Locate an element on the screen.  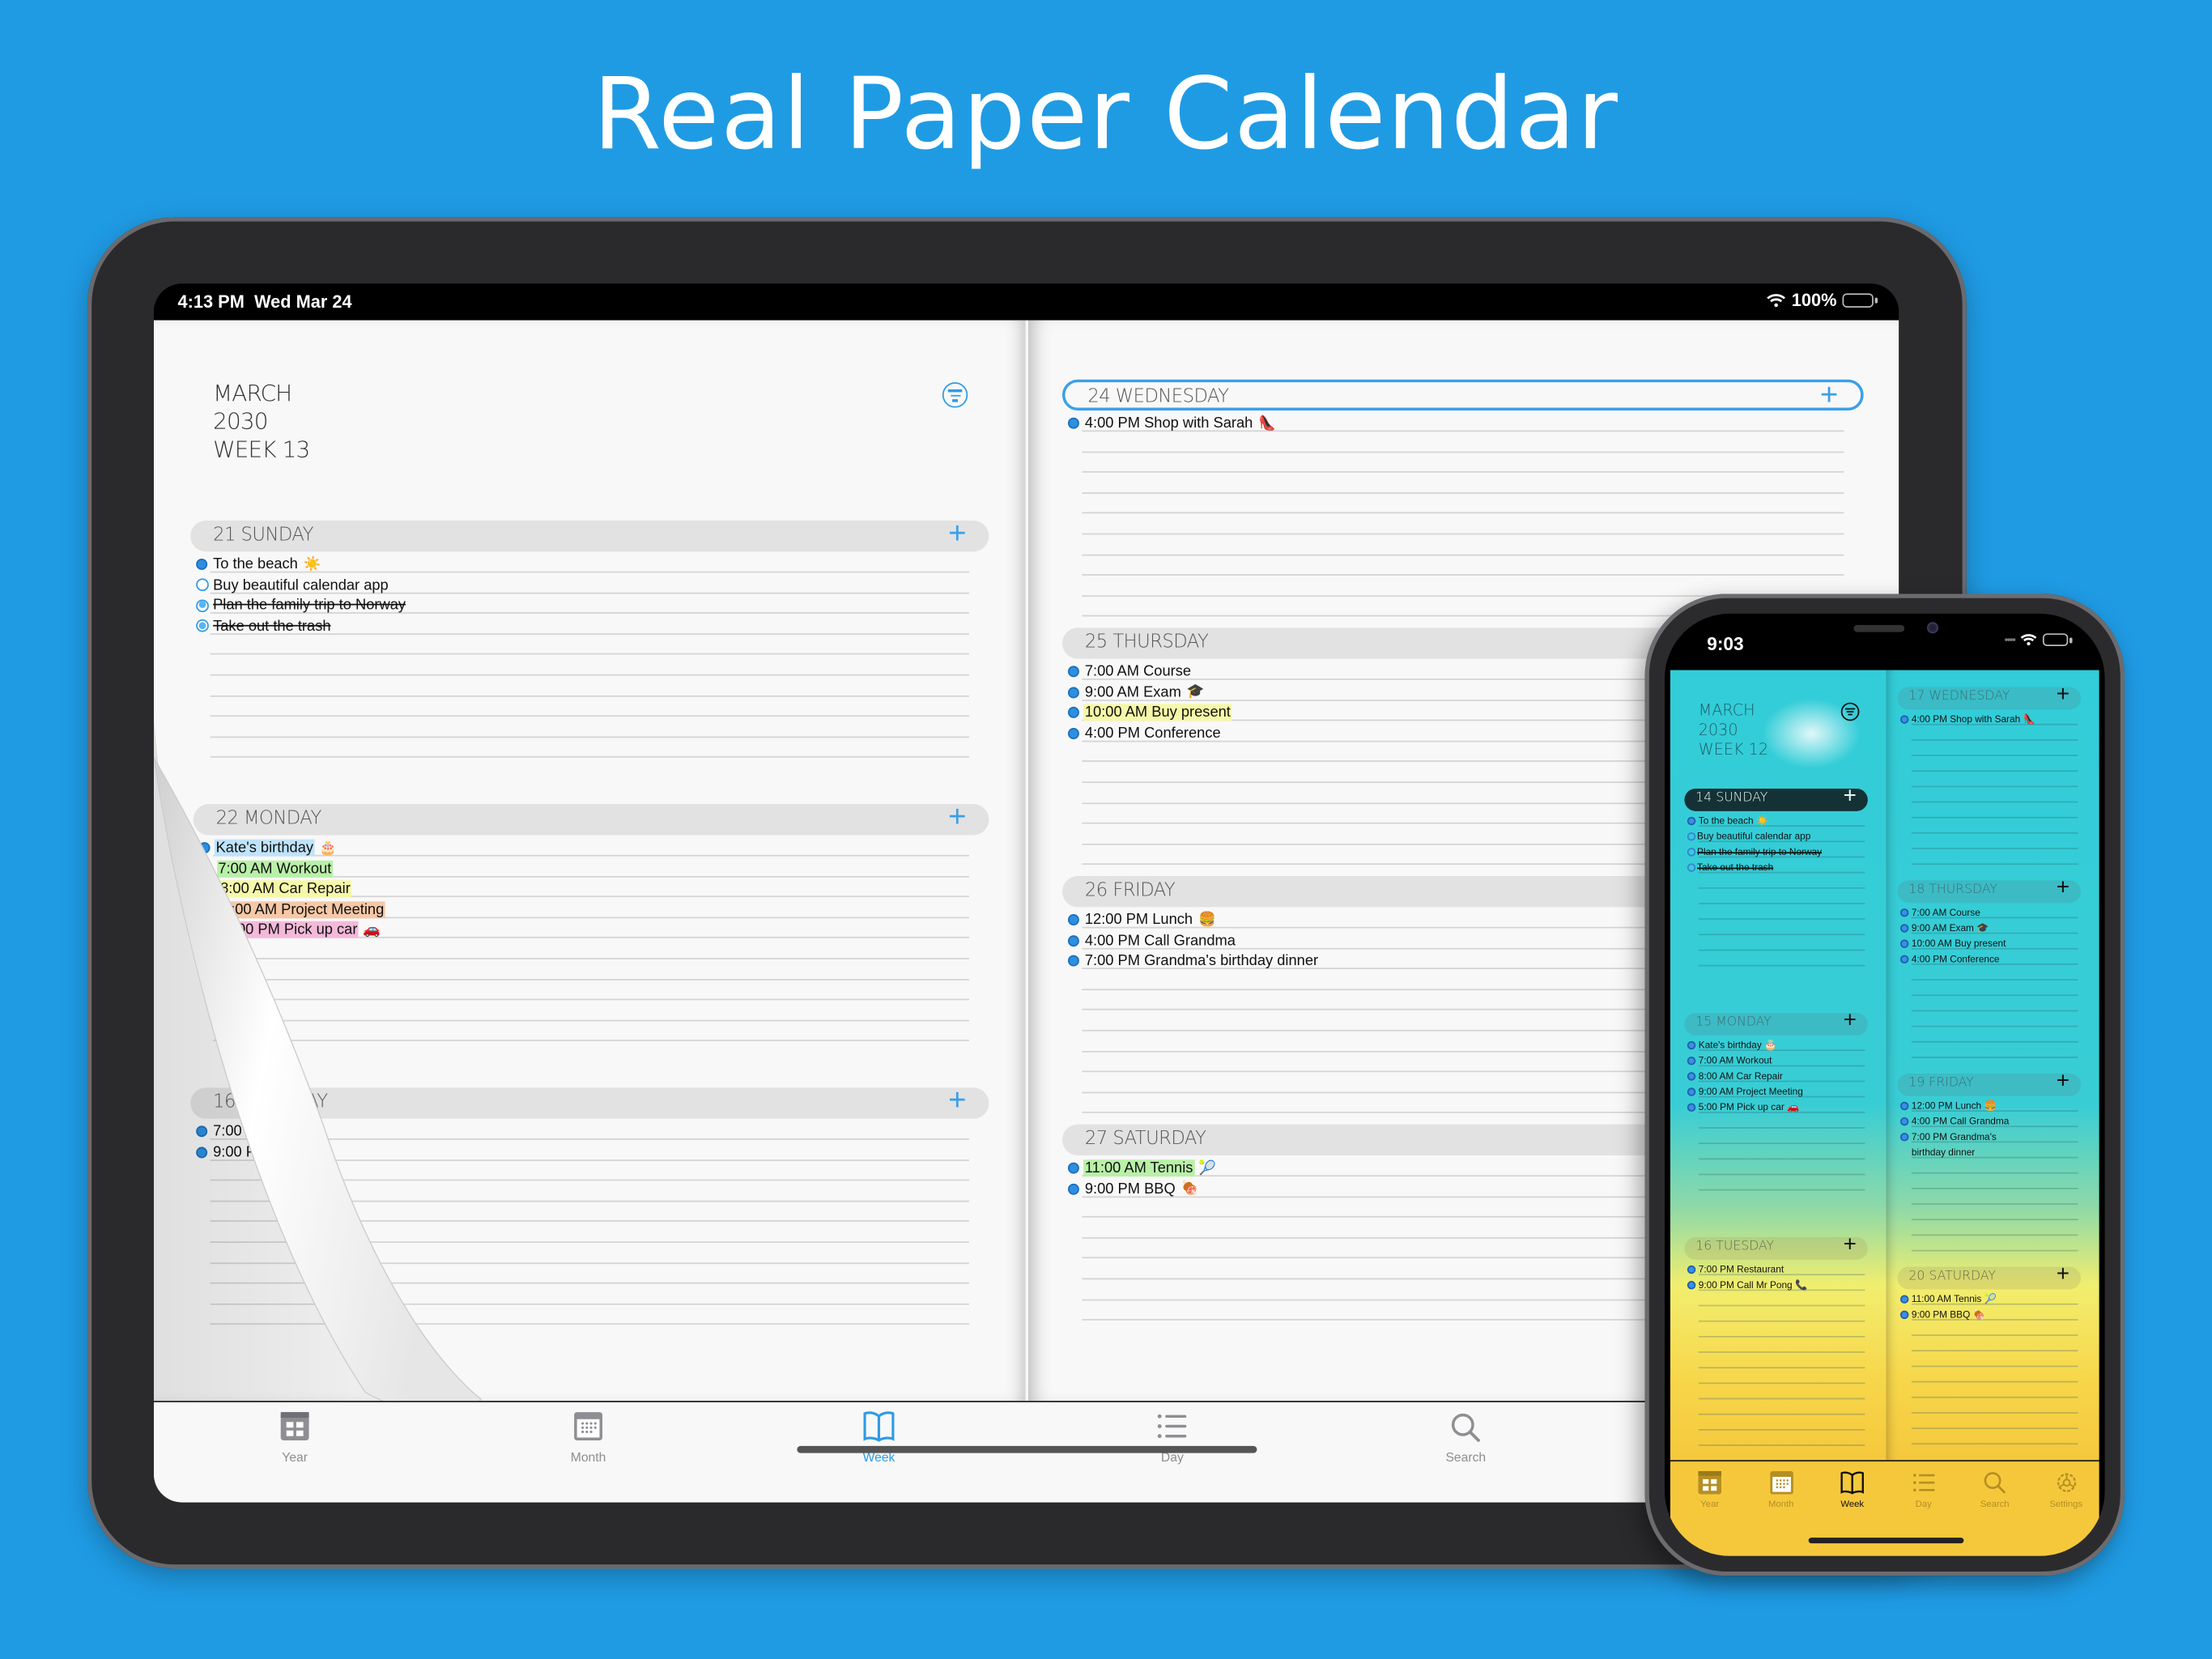
event-item: 7:00 PM Grandma's birthday dinner is located at coordinates (1194, 961).